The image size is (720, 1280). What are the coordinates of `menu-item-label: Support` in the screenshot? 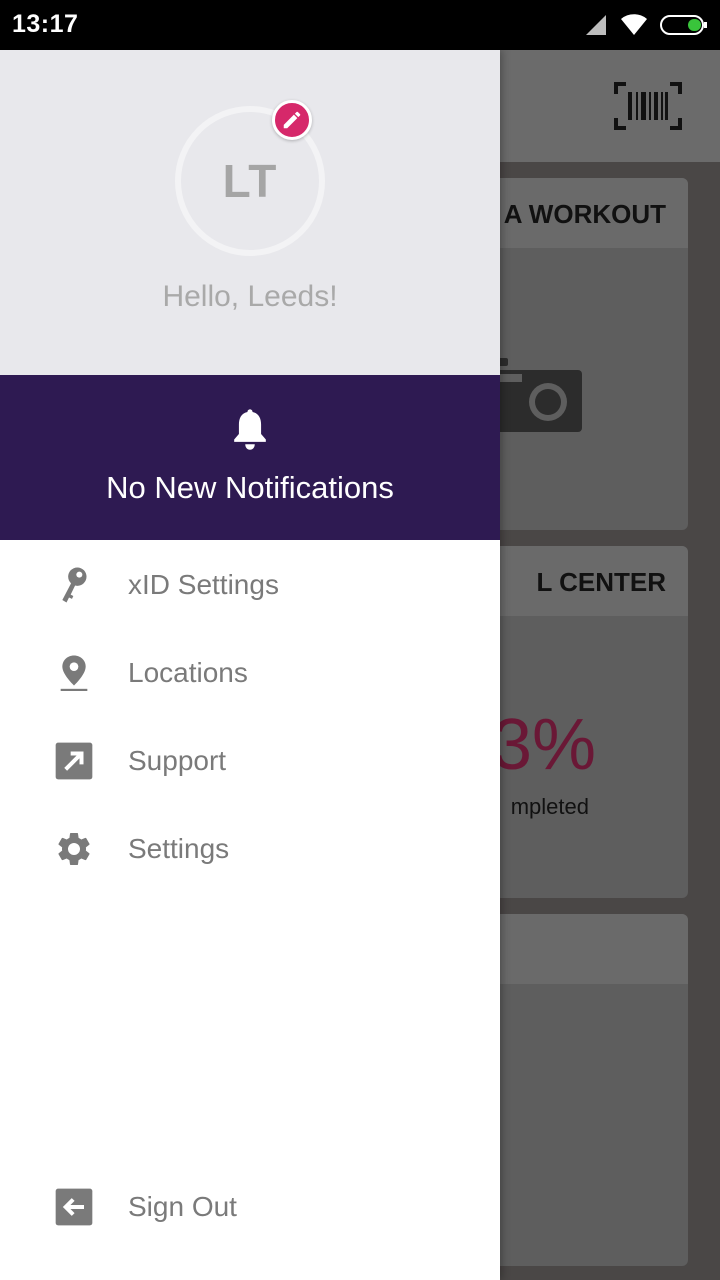 It's located at (177, 760).